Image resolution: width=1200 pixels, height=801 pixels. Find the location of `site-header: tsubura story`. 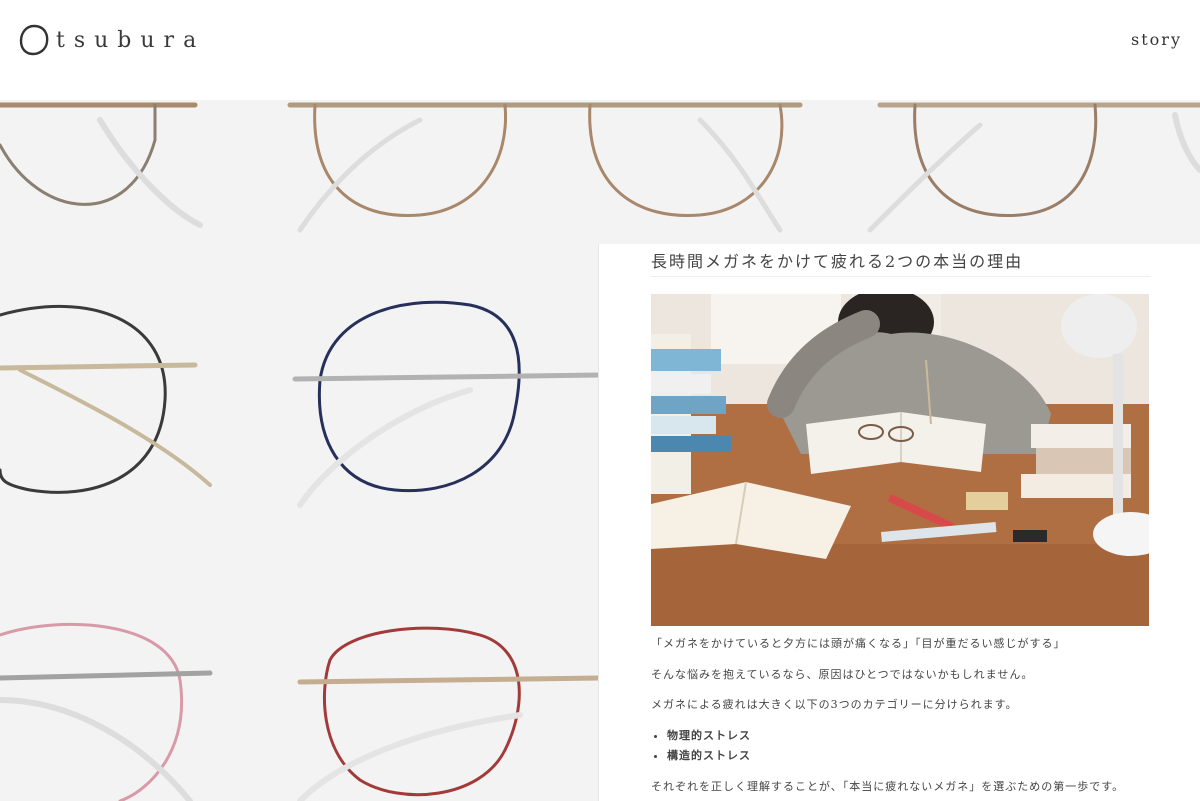

site-header: tsubura story is located at coordinates (600, 50).